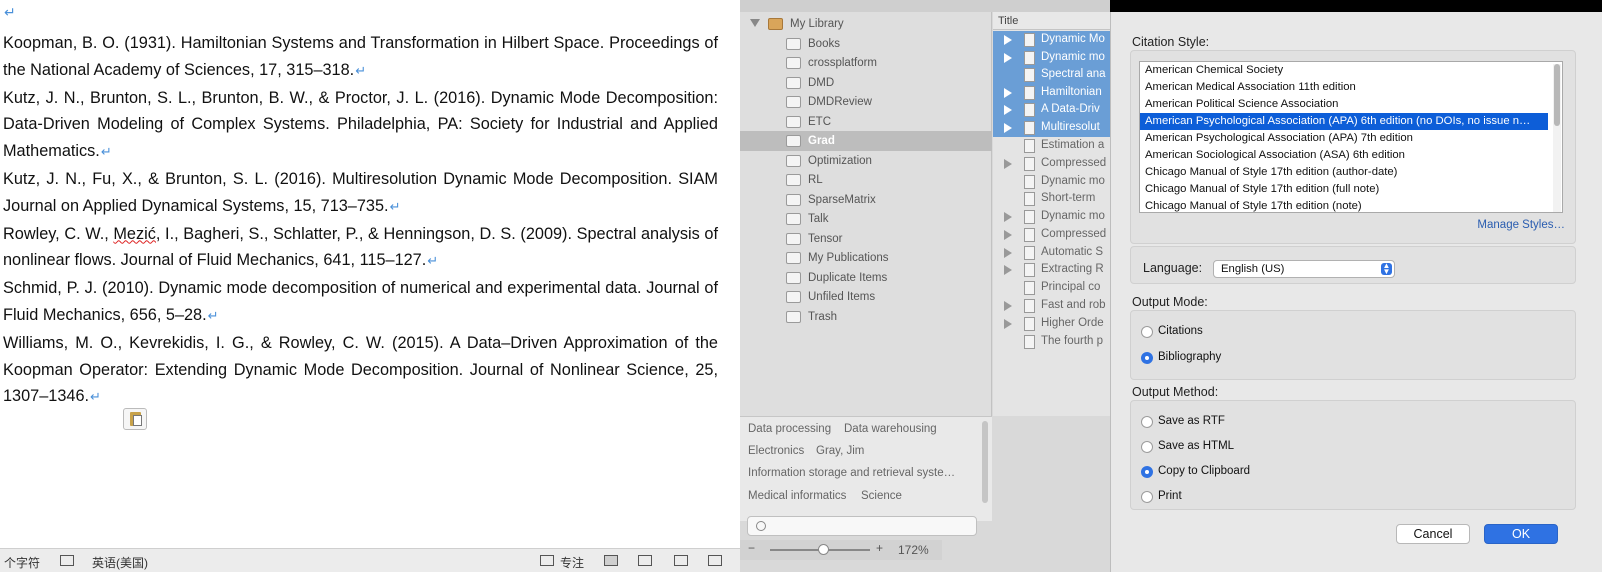 The height and width of the screenshot is (572, 1602). I want to click on collection-optimization: Optimization, so click(866, 161).